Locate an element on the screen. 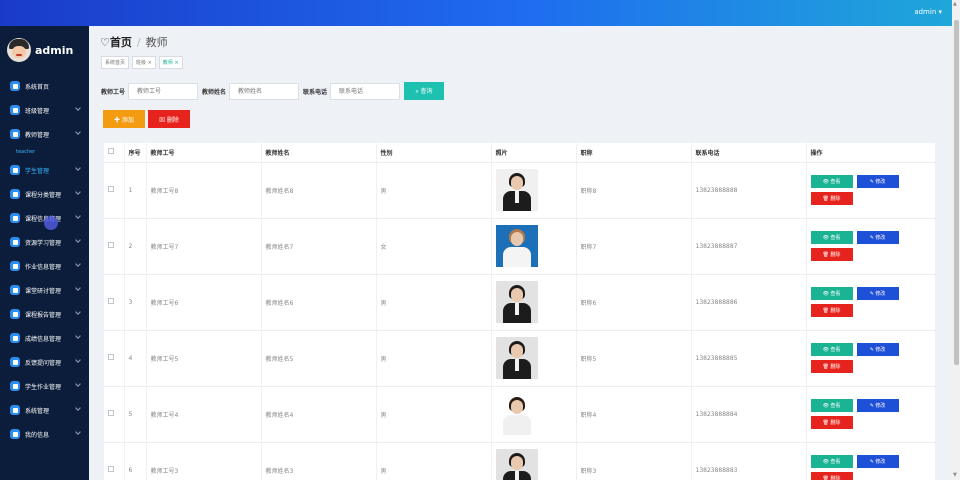 The image size is (960, 480). sidebar-item-4: 学生管理 is located at coordinates (44, 170).